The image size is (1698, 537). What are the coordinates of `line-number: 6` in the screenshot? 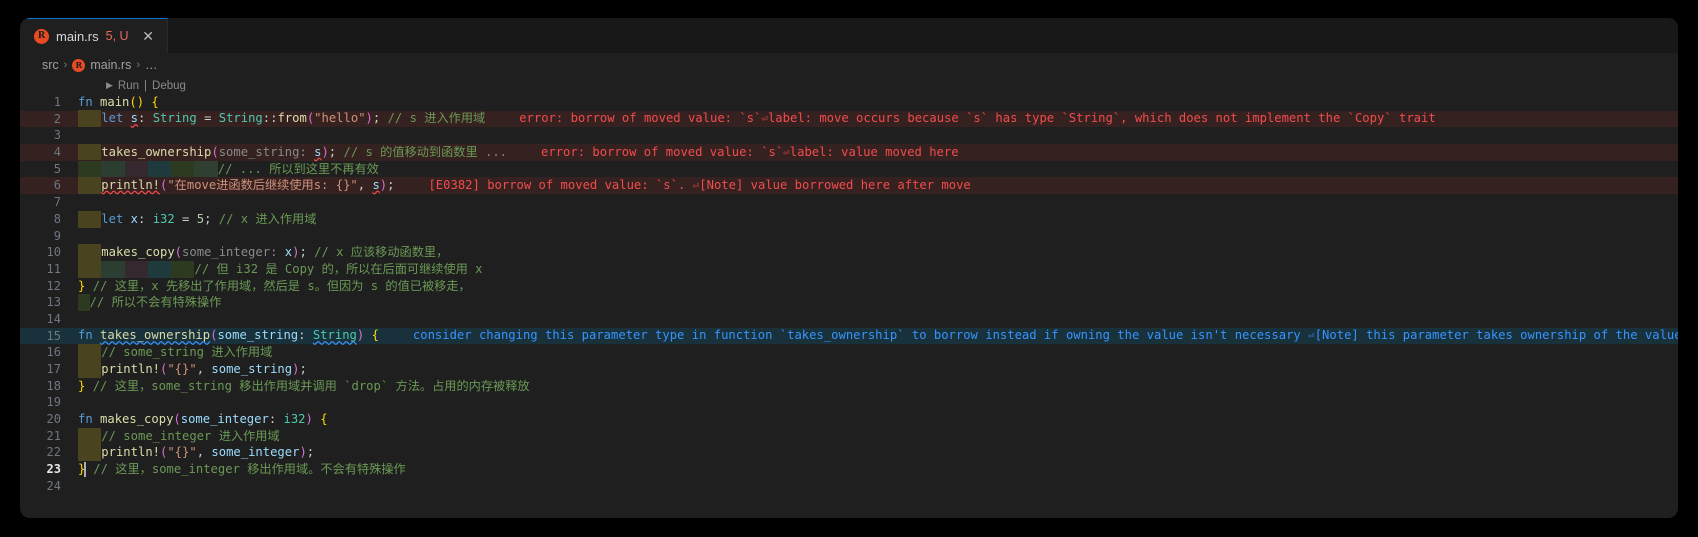 It's located at (57, 185).